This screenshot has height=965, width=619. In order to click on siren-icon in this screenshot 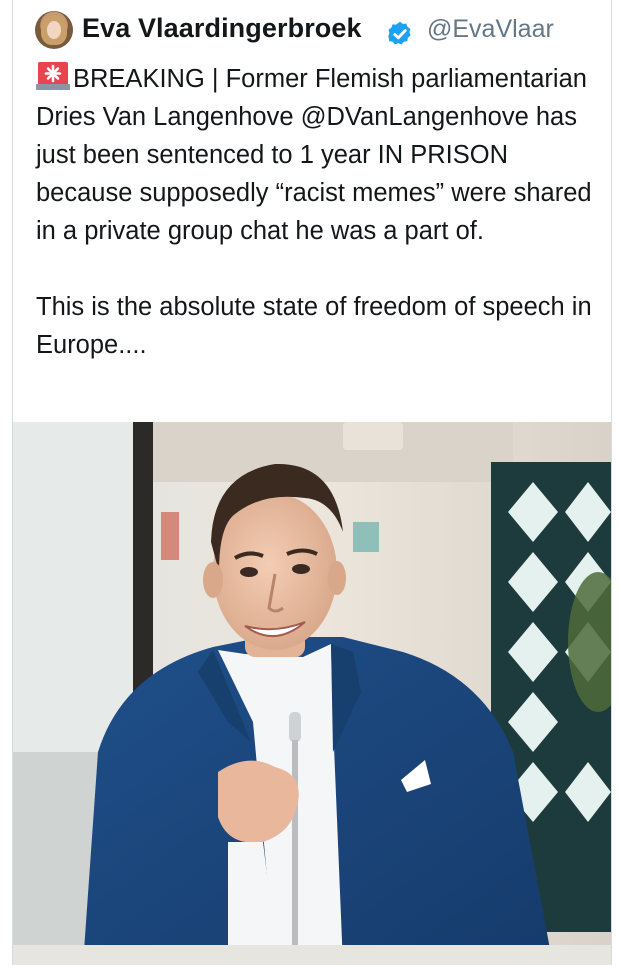, I will do `click(53, 76)`.